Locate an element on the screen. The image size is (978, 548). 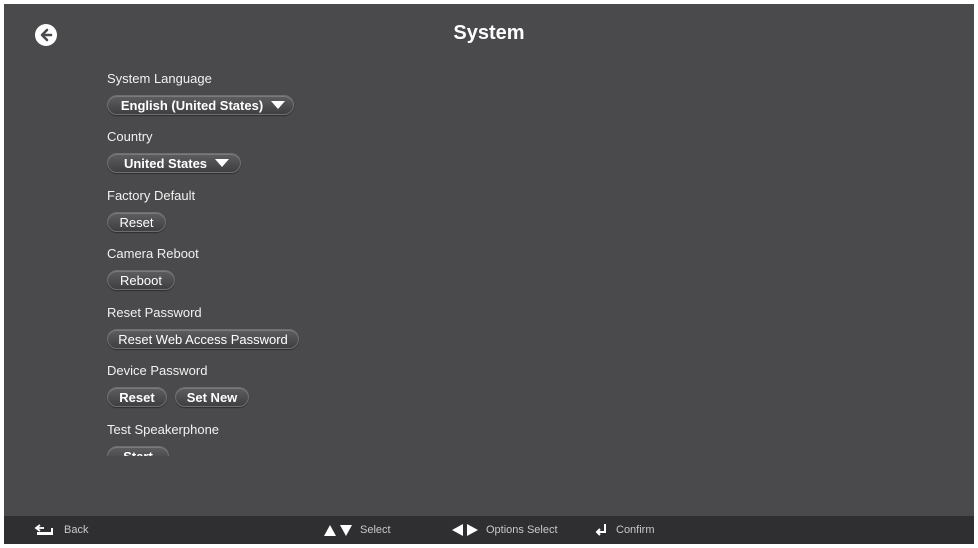
footer-confirm-label: Confirm is located at coordinates (635, 530).